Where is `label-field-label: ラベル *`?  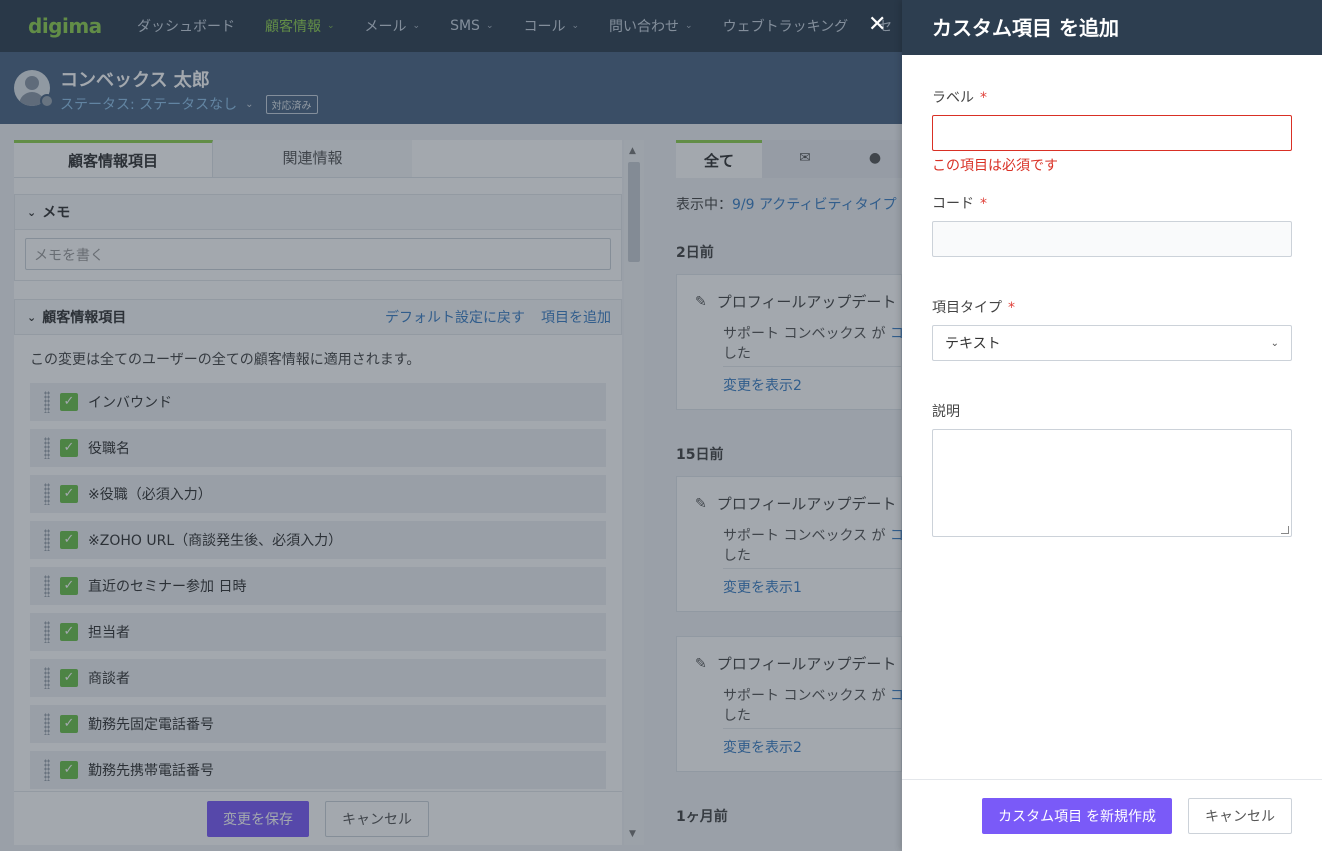 label-field-label: ラベル * is located at coordinates (1112, 97).